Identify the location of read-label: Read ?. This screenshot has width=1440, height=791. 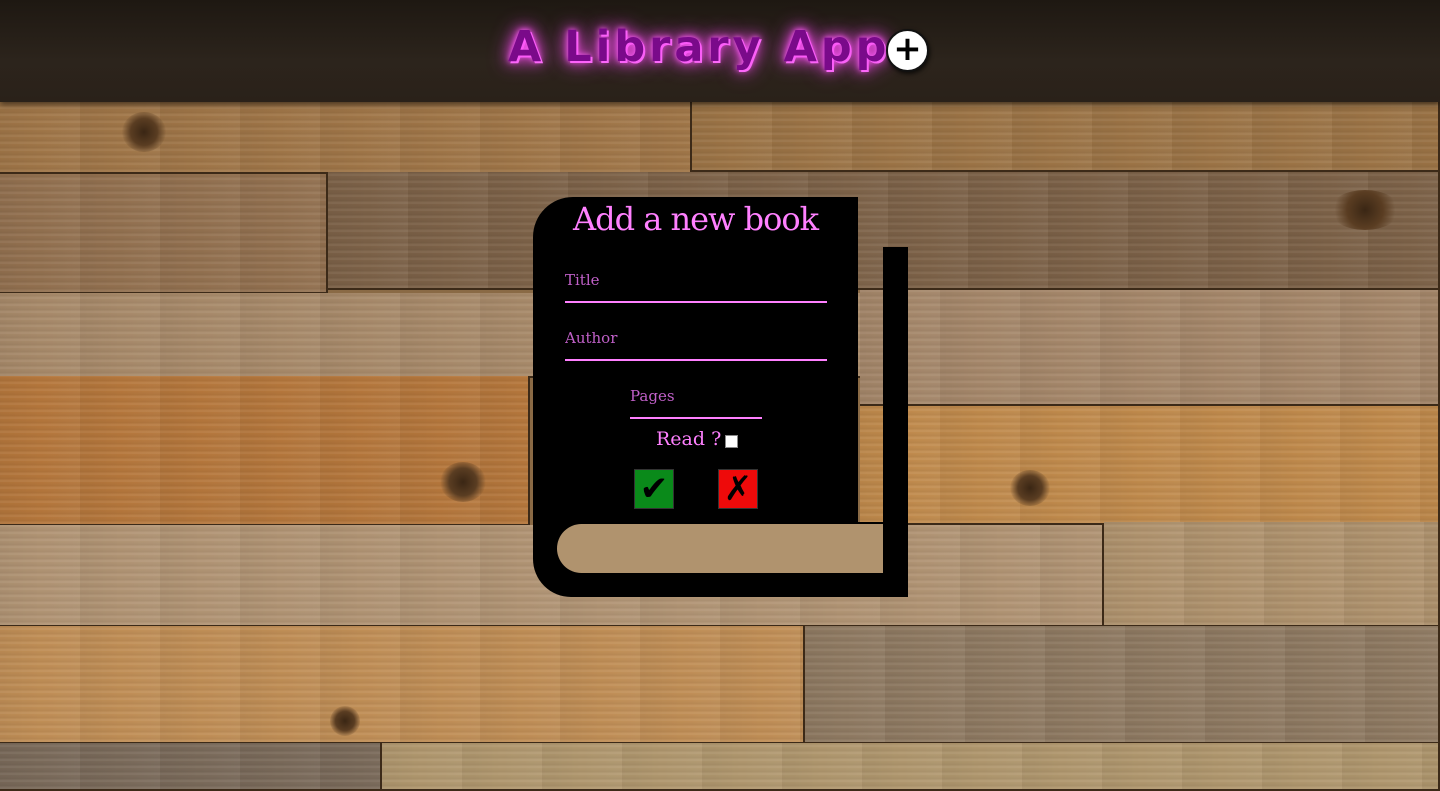
(689, 439).